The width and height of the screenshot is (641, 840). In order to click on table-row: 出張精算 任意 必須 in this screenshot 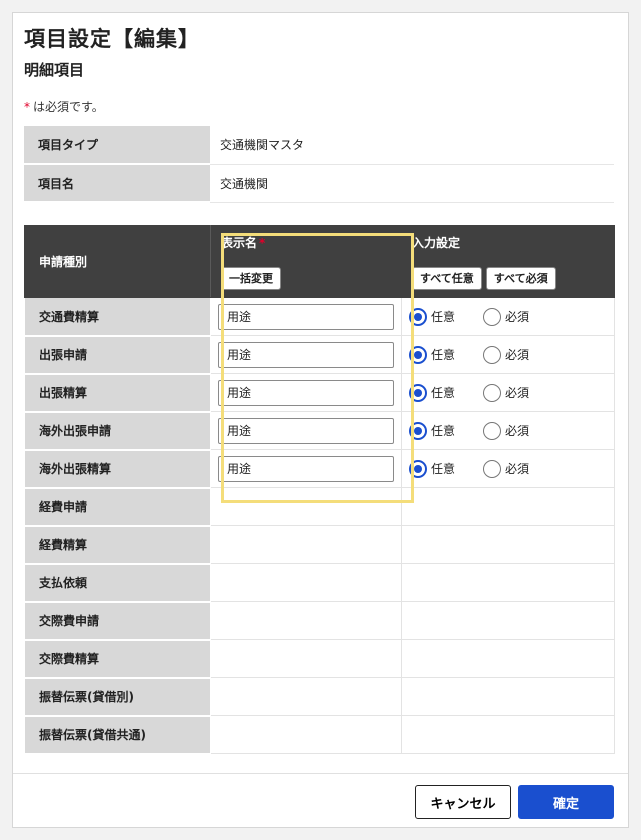, I will do `click(319, 393)`.